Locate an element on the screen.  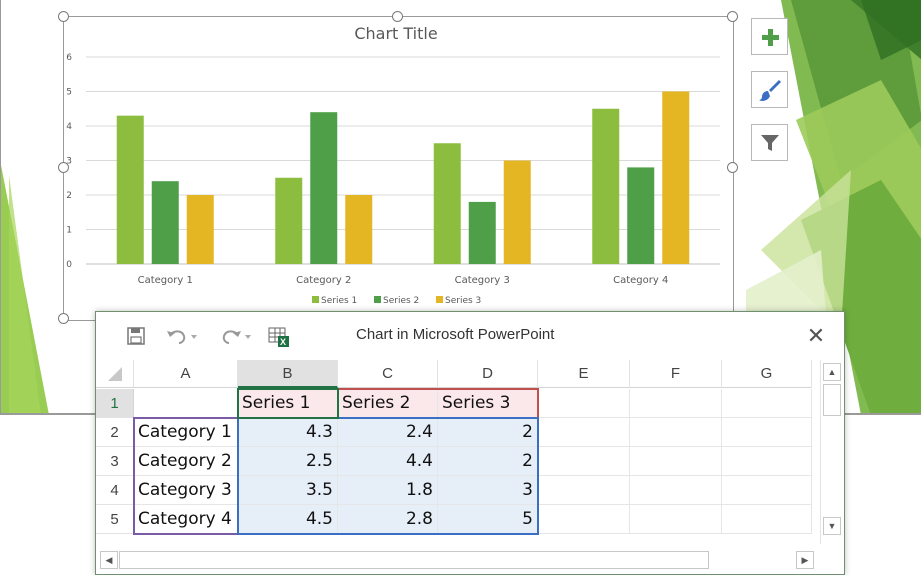
svg-text: X is located at coordinates (283, 342).